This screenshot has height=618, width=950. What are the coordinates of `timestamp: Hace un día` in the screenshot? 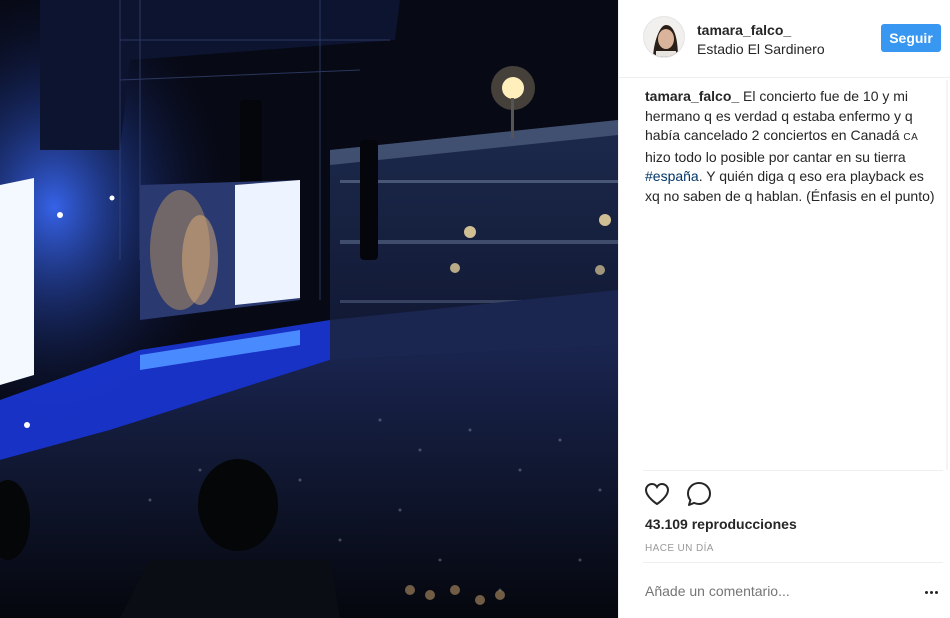 It's located at (679, 548).